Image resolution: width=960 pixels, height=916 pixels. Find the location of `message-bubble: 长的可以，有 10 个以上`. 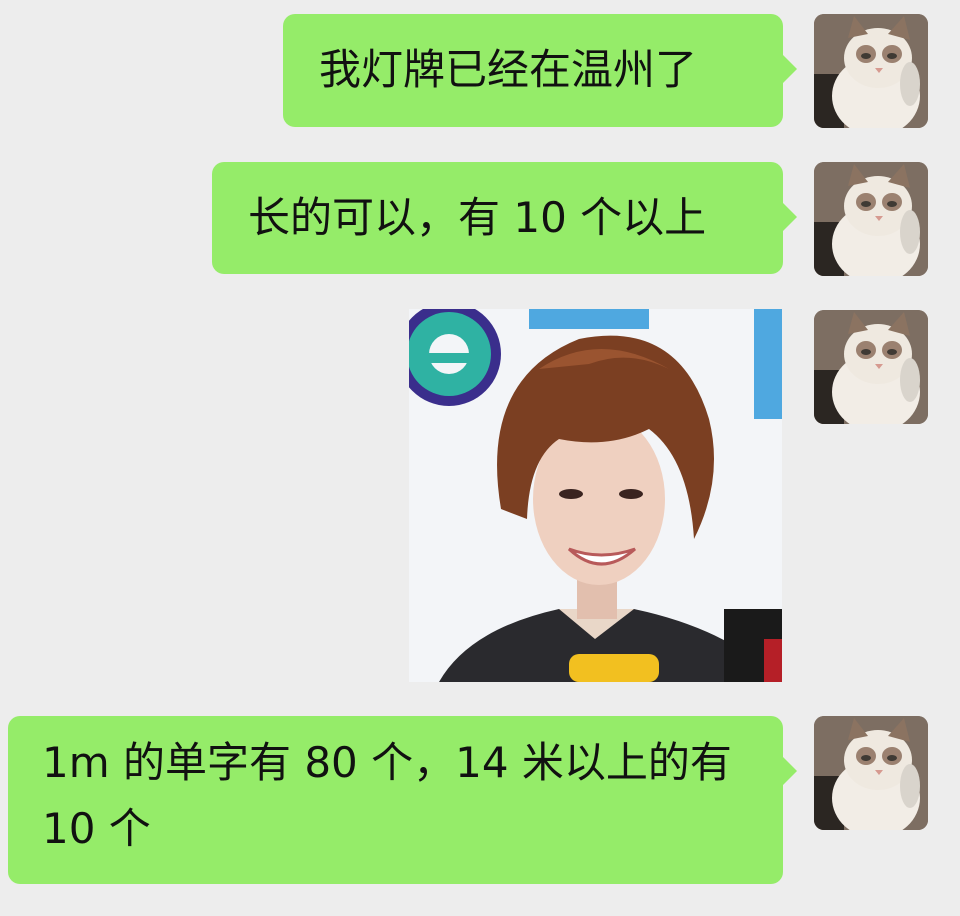

message-bubble: 长的可以，有 10 个以上 is located at coordinates (504, 218).